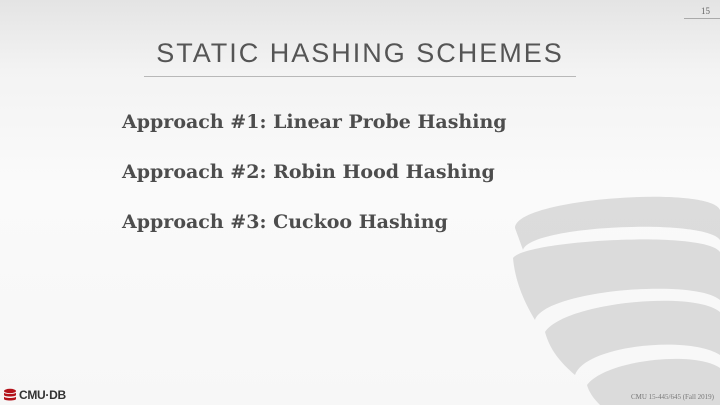 The height and width of the screenshot is (405, 720). What do you see at coordinates (360, 76) in the screenshot?
I see `title-divider` at bounding box center [360, 76].